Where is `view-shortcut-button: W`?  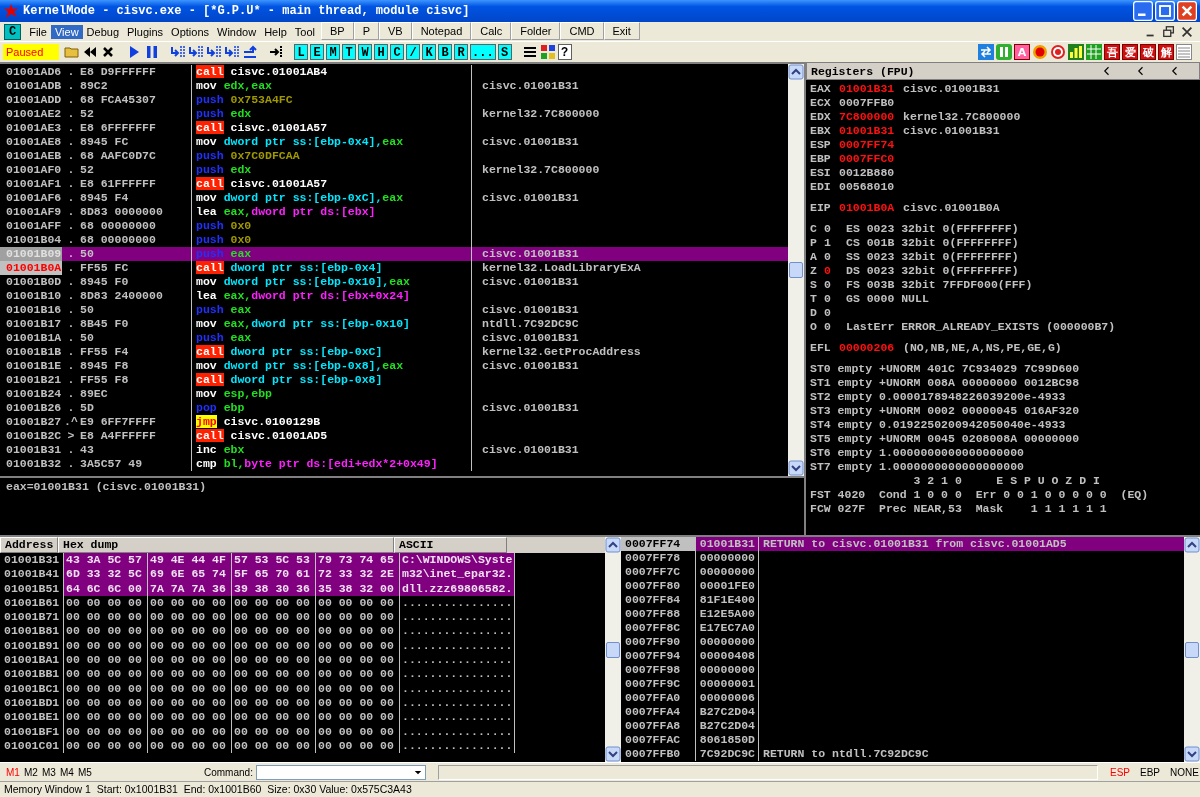
view-shortcut-button: W is located at coordinates (365, 52).